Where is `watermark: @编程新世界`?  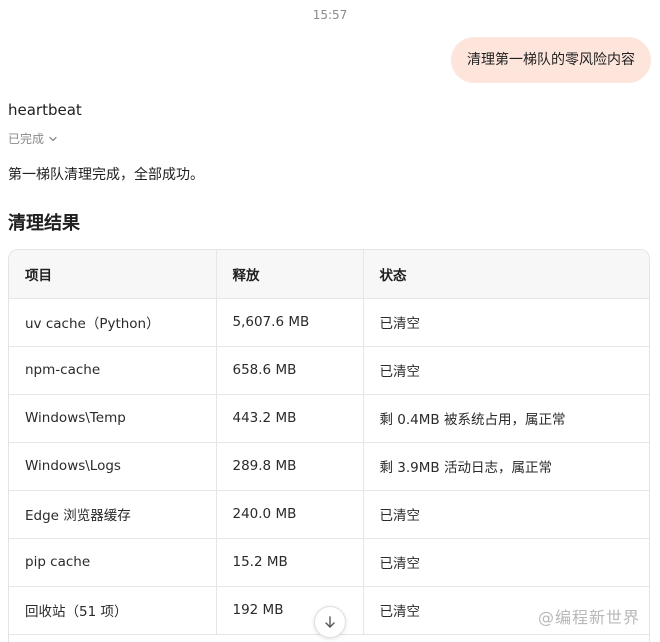 watermark: @编程新世界 is located at coordinates (588, 617).